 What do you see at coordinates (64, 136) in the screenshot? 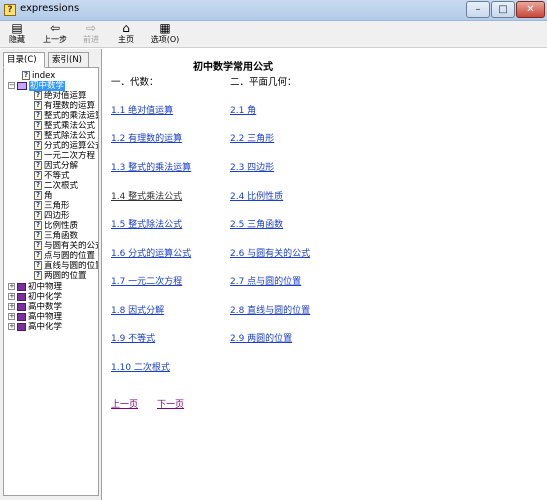
I see `tree-item-child: ? 整式除法公式` at bounding box center [64, 136].